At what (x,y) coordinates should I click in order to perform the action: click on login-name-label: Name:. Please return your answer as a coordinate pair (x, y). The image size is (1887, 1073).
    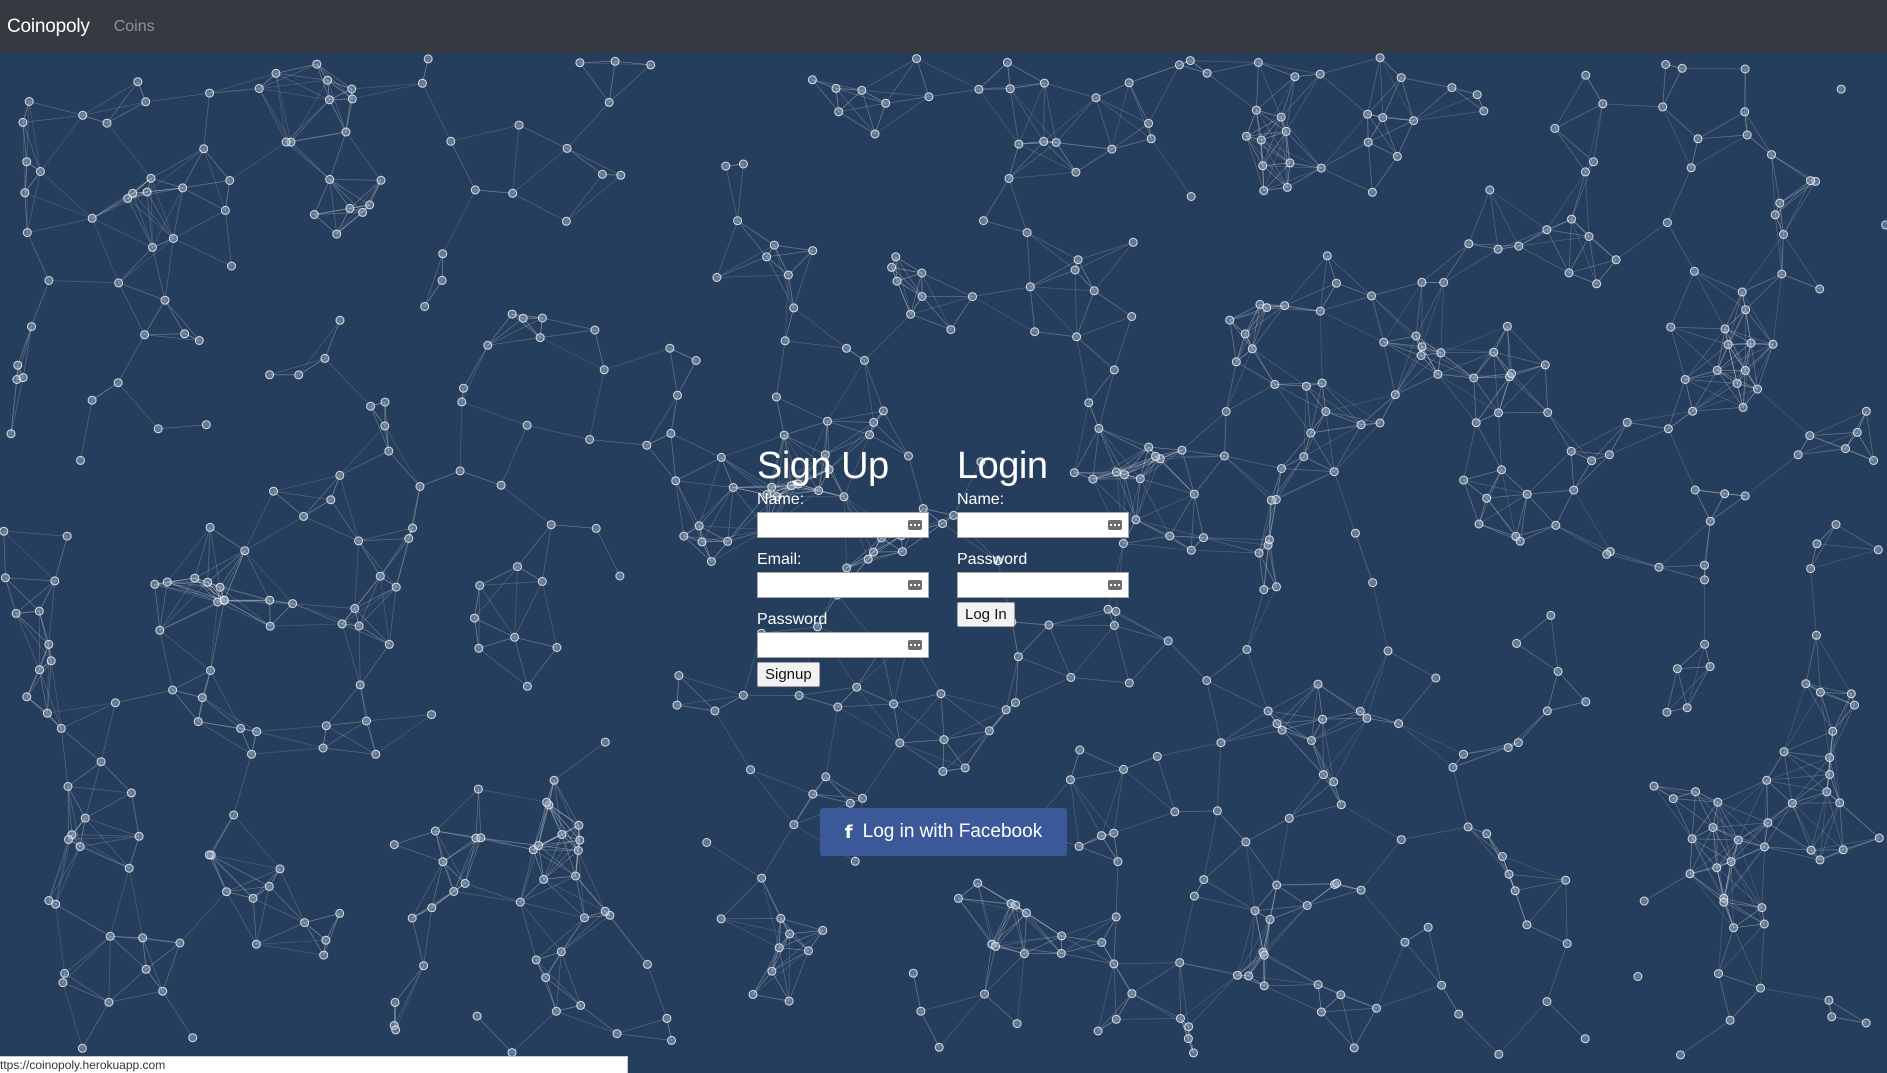
    Looking at the image, I should click on (981, 499).